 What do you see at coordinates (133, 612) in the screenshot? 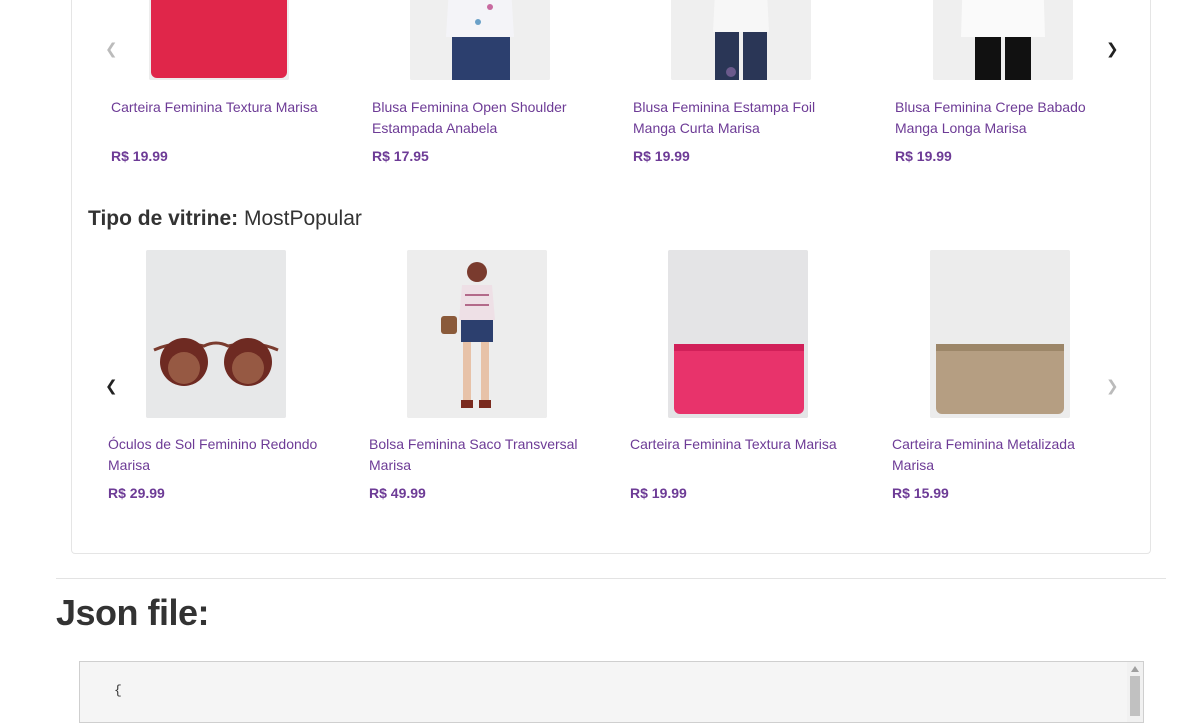
I see `json-file-heading: Json file:` at bounding box center [133, 612].